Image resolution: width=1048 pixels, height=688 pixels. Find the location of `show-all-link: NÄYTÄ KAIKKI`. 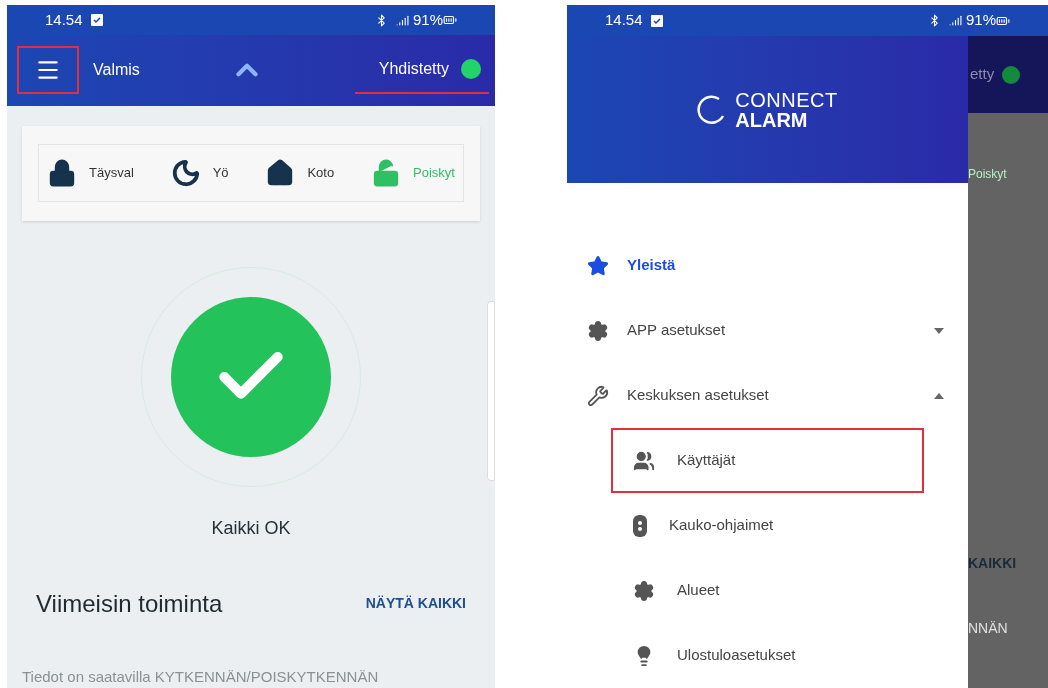

show-all-link: NÄYTÄ KAIKKI is located at coordinates (415, 603).